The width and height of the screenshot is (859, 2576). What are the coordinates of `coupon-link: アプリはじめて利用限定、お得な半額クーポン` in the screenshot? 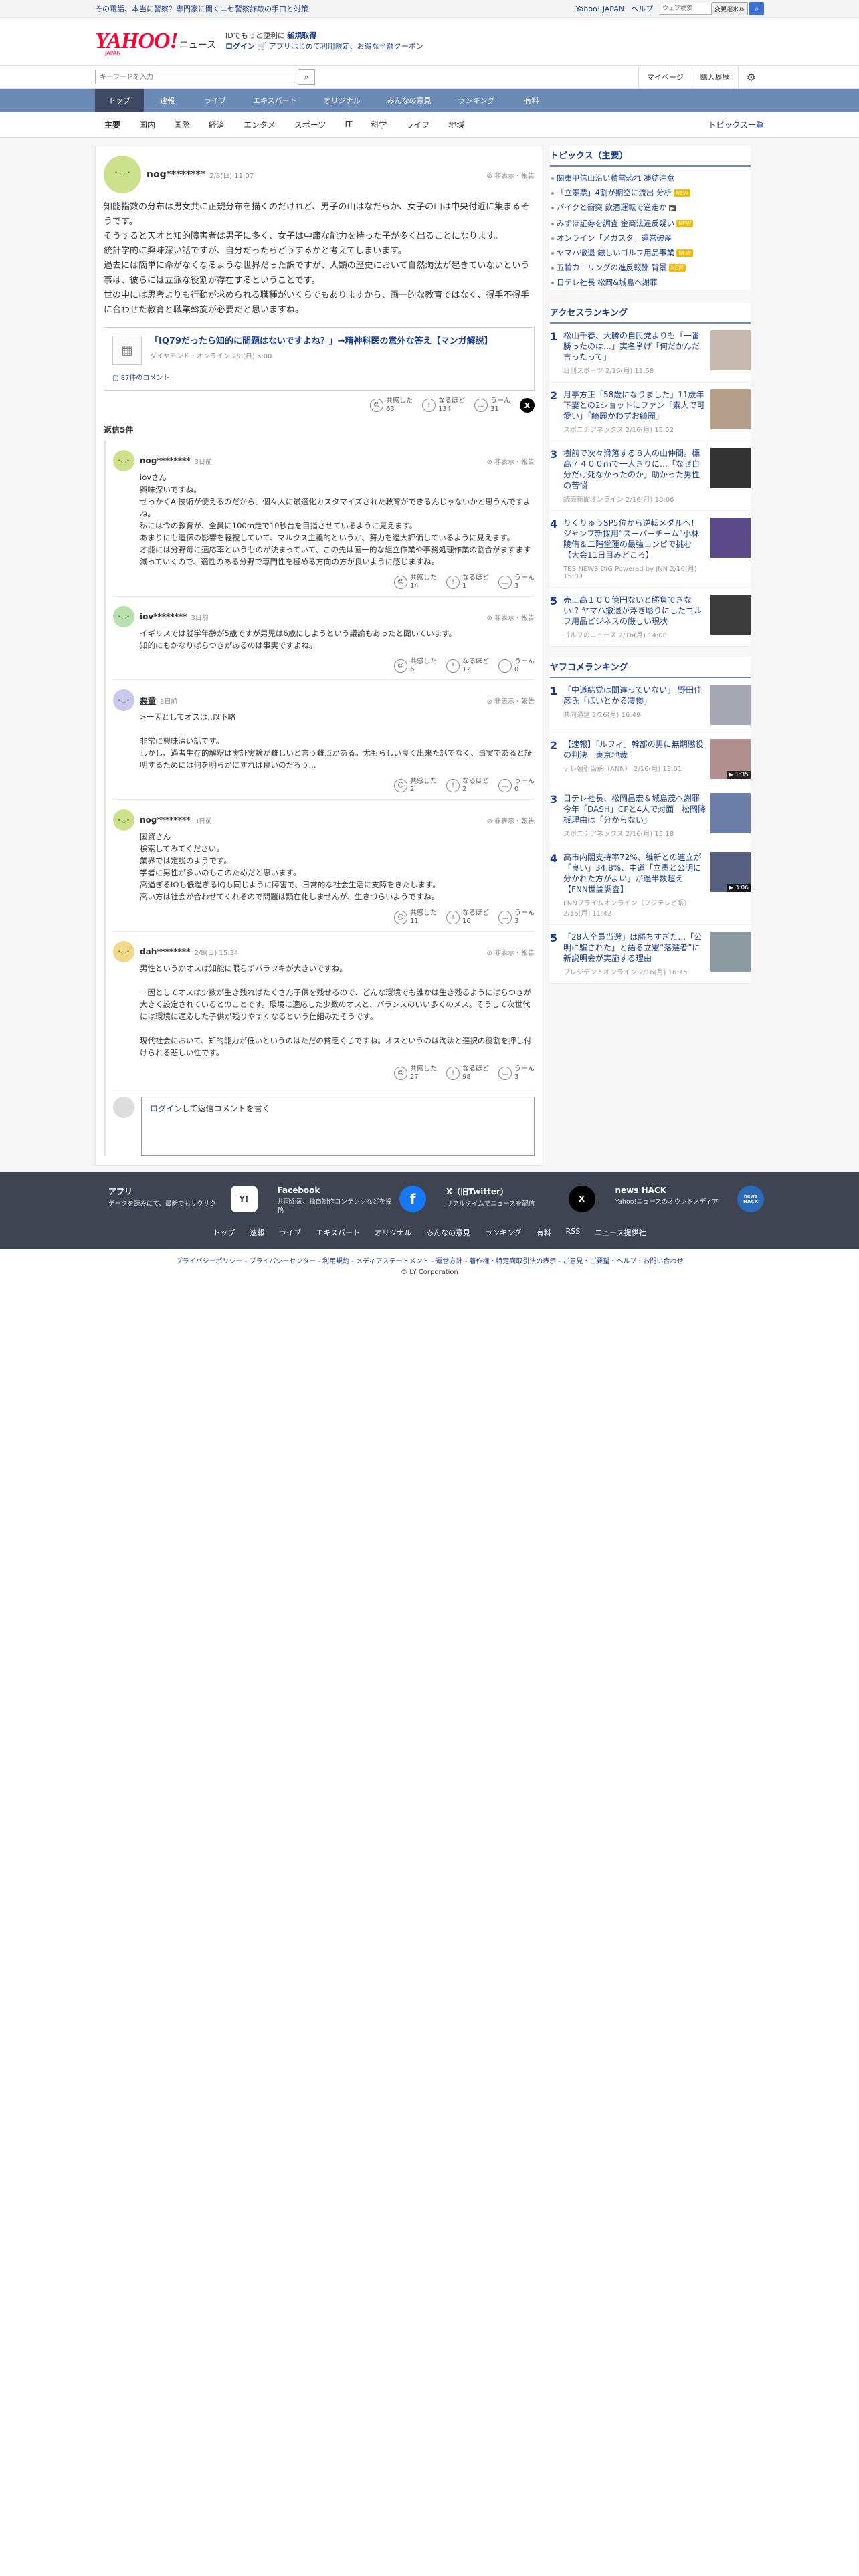 It's located at (346, 47).